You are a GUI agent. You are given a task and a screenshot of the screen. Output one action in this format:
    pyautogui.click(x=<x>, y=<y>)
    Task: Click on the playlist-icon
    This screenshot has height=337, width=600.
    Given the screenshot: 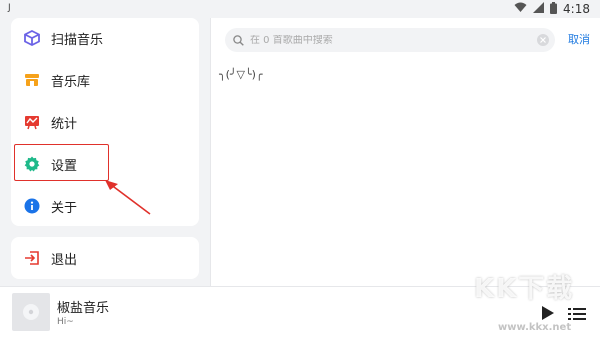 What is the action you would take?
    pyautogui.click(x=577, y=314)
    